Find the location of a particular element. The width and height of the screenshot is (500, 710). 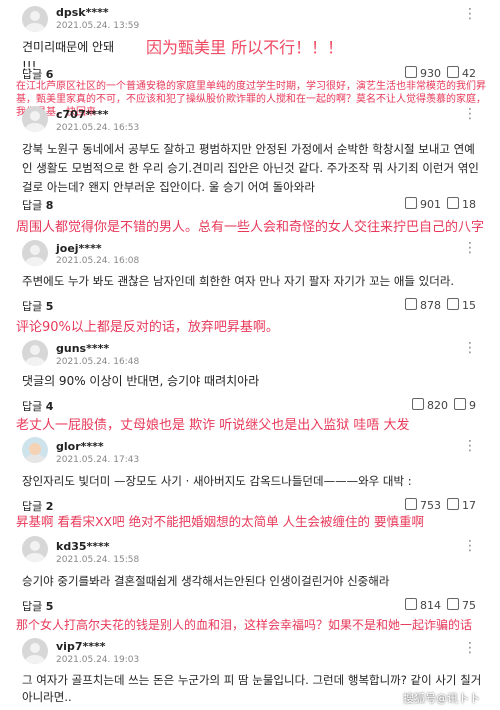

watermark: 搜狐号@讯卜卜 is located at coordinates (441, 698).